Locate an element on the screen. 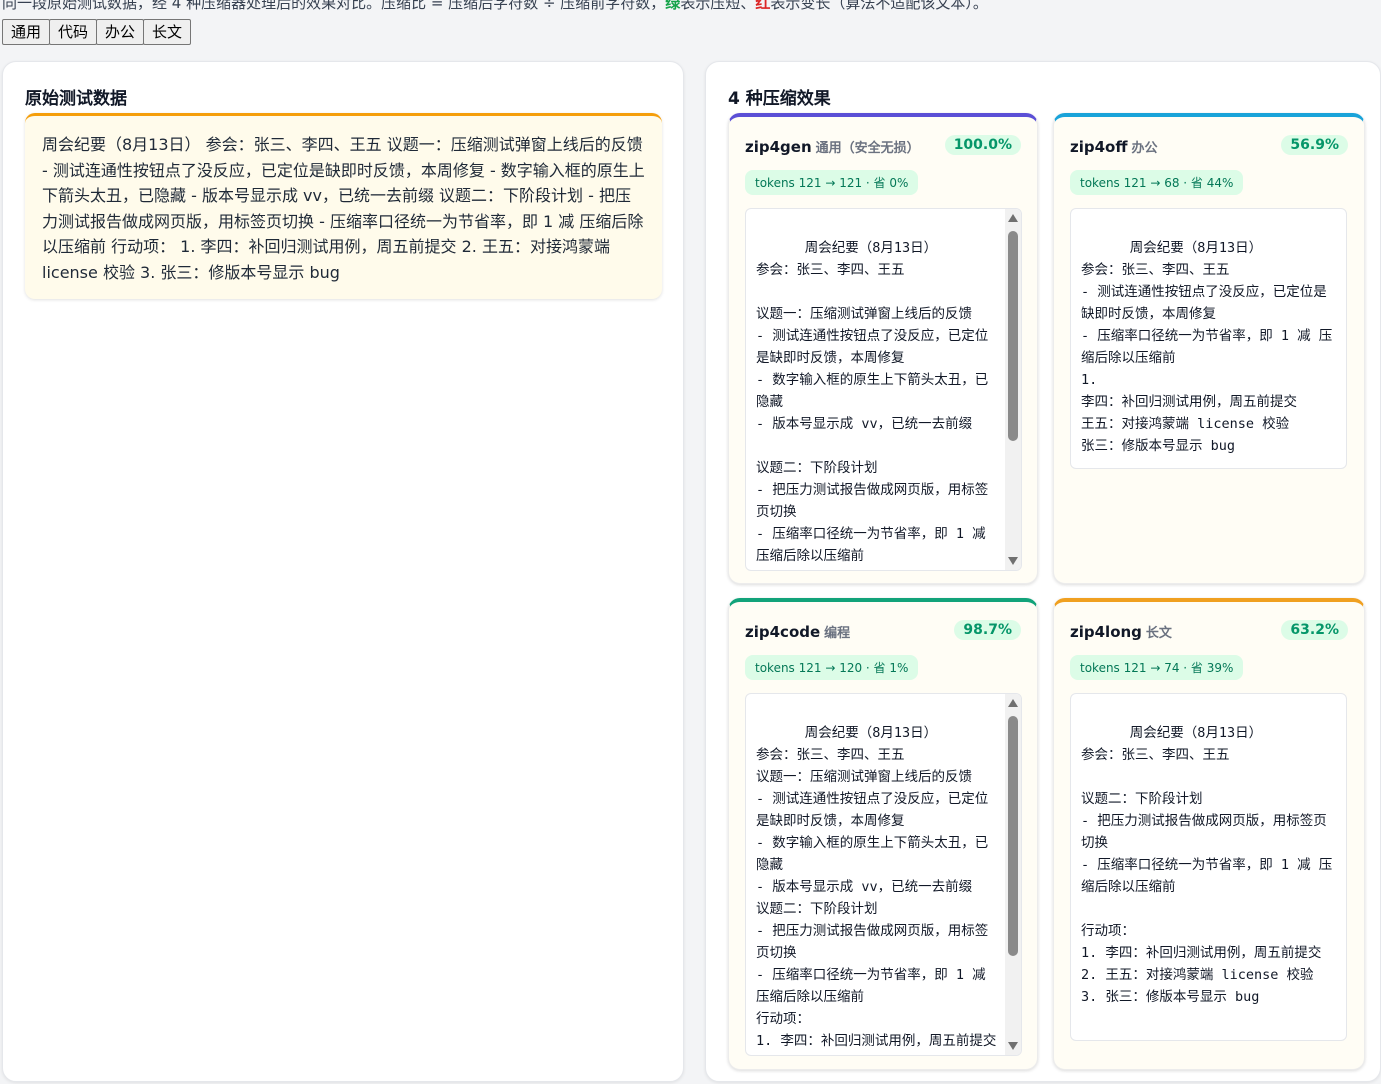 This screenshot has width=1381, height=1084. compressor-tag: 通用（安全无损） is located at coordinates (867, 148).